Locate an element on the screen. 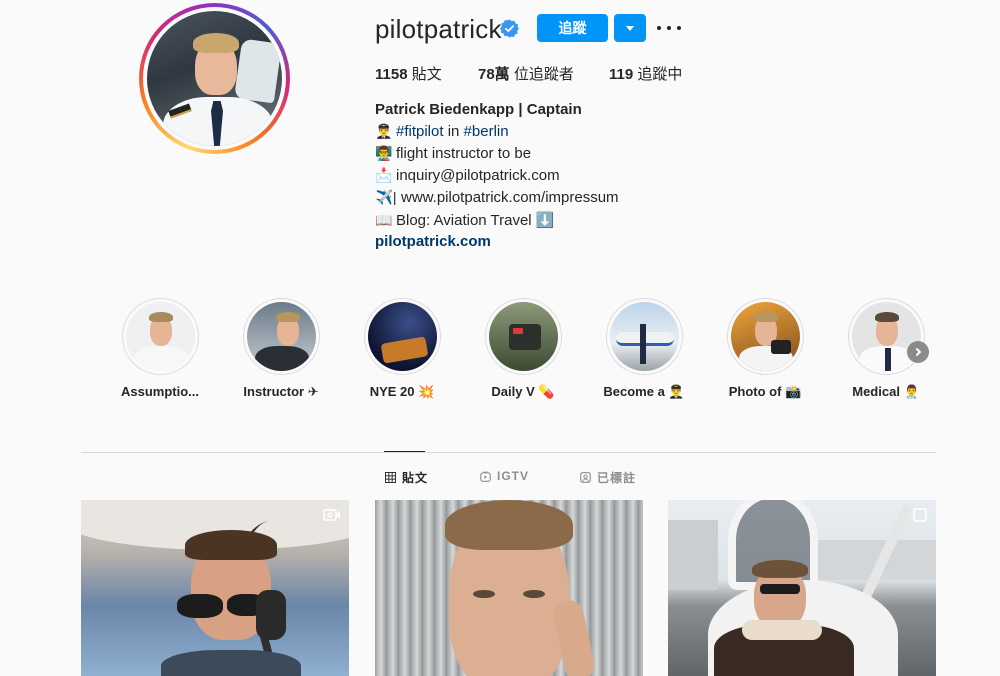 Image resolution: width=1000 pixels, height=676 pixels. highlights-next-button is located at coordinates (918, 352).